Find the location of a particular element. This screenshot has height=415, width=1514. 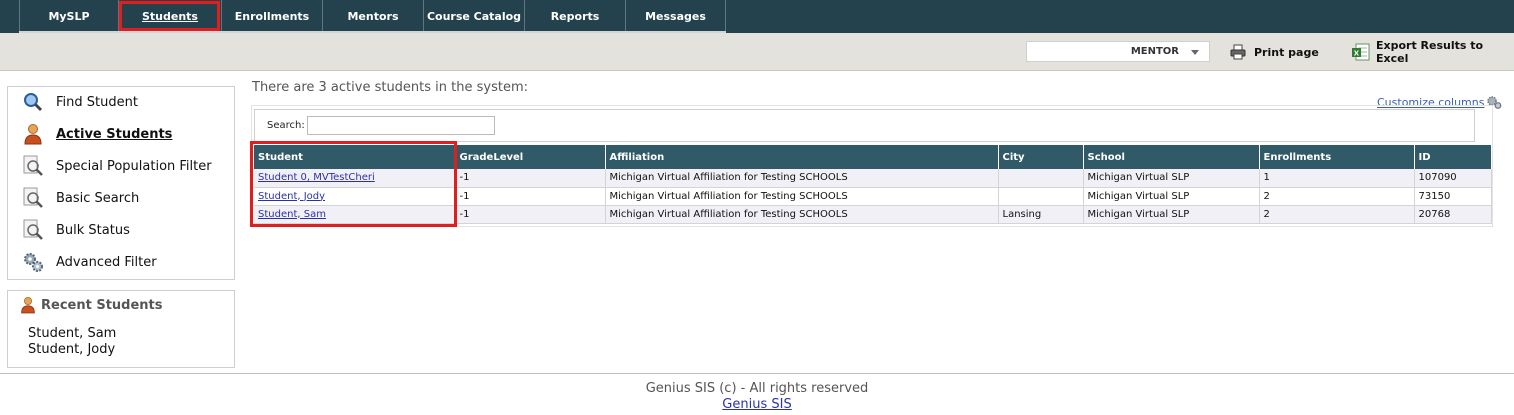

gear-icon is located at coordinates (1494, 102).